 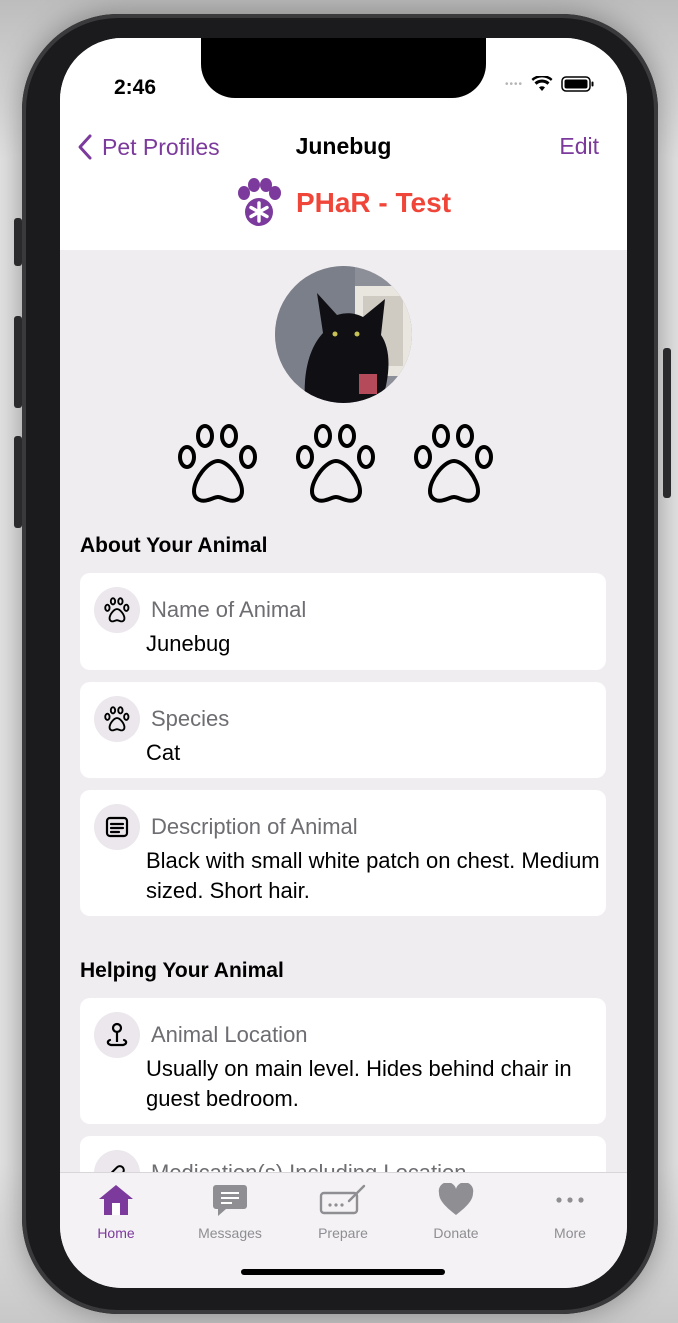 I want to click on prepare-icon, so click(x=342, y=1199).